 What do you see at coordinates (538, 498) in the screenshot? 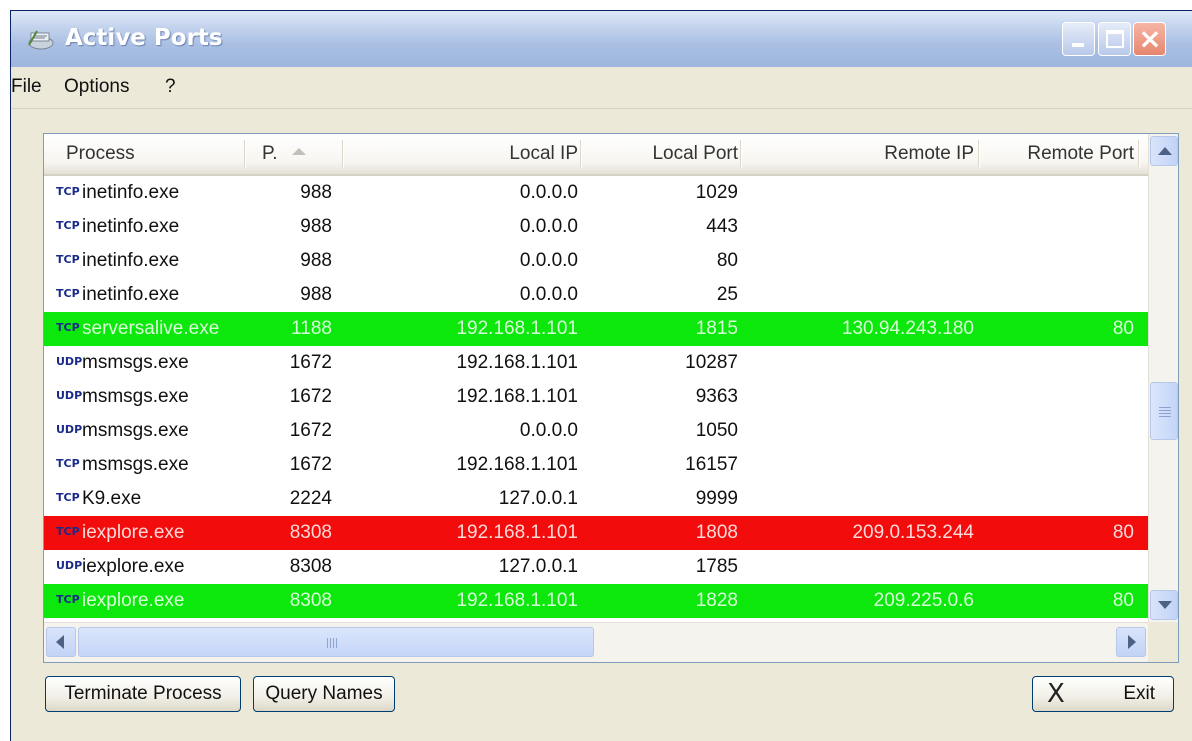
I see `cell-local-ip: 127.0.0.1` at bounding box center [538, 498].